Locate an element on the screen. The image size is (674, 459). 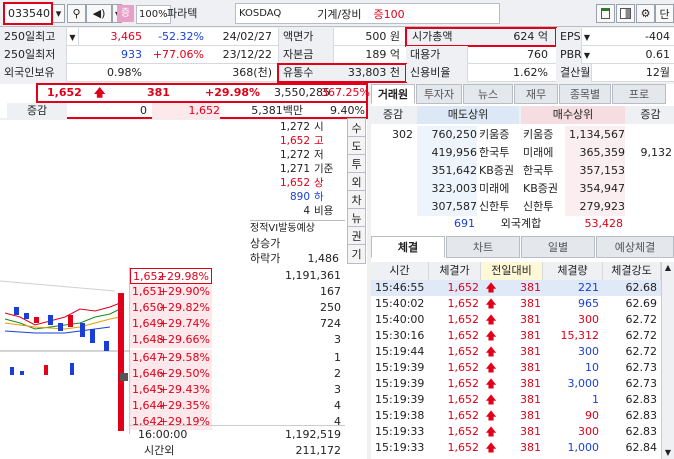
side-button-5: 뉴 is located at coordinates (356, 218).